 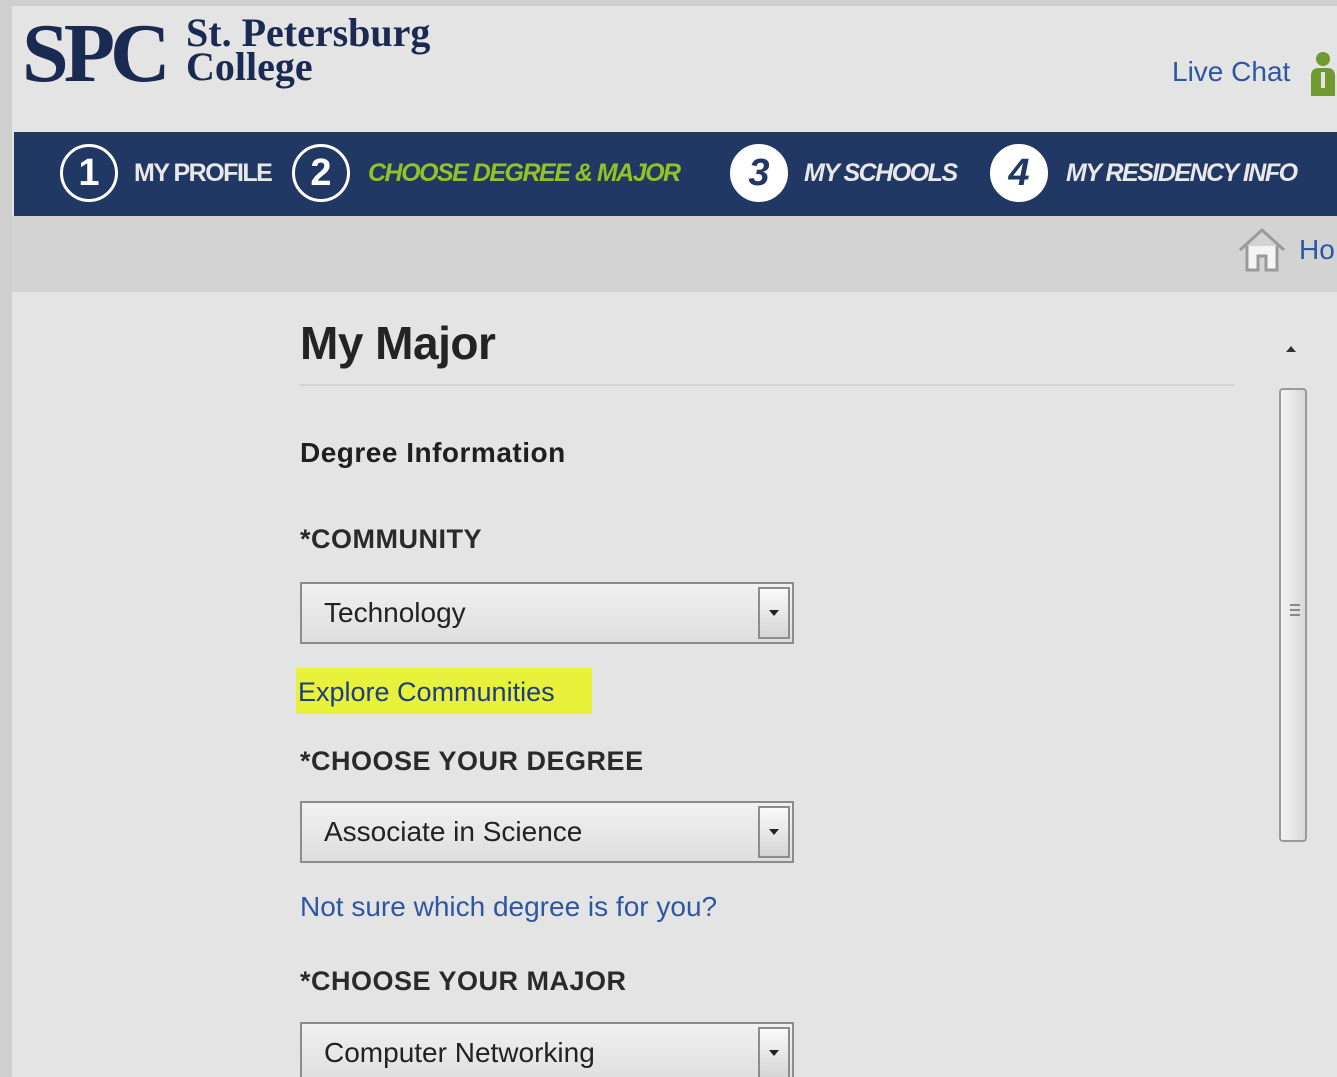 I want to click on degree-select: Associate in Science, so click(x=547, y=832).